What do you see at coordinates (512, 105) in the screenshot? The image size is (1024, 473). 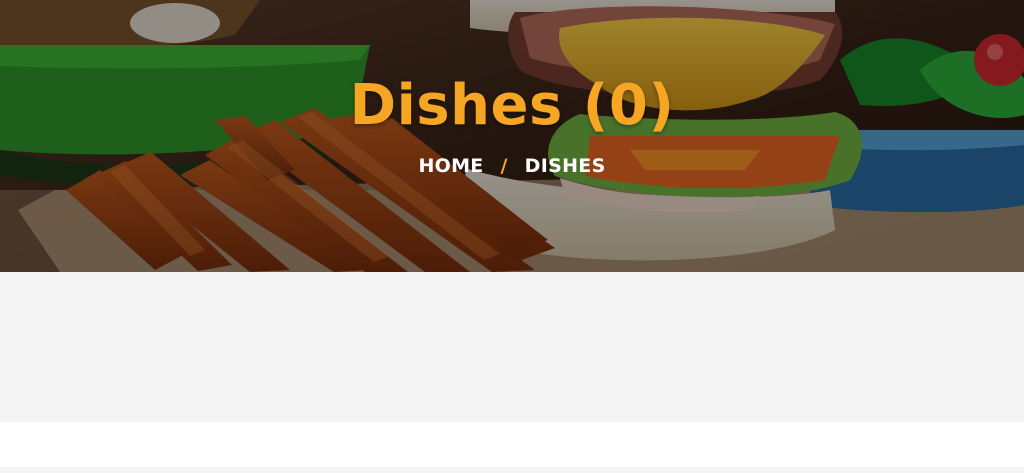 I see `page-title: Dishes (0)` at bounding box center [512, 105].